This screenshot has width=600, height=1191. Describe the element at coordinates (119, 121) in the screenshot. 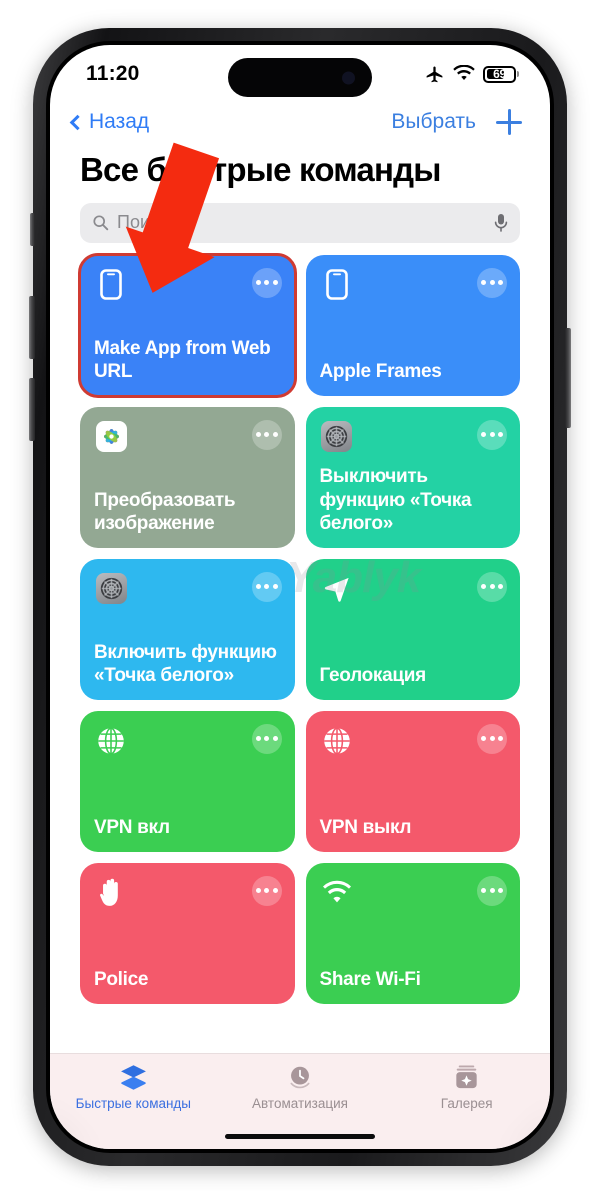

I see `back-button-label: Назад` at that location.